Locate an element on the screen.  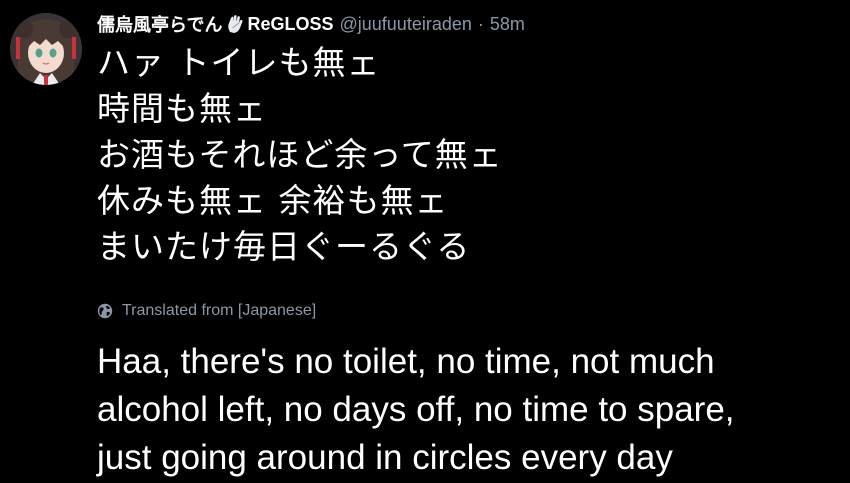
original-line: 休みも無ェ 余裕も無ェ is located at coordinates (273, 200).